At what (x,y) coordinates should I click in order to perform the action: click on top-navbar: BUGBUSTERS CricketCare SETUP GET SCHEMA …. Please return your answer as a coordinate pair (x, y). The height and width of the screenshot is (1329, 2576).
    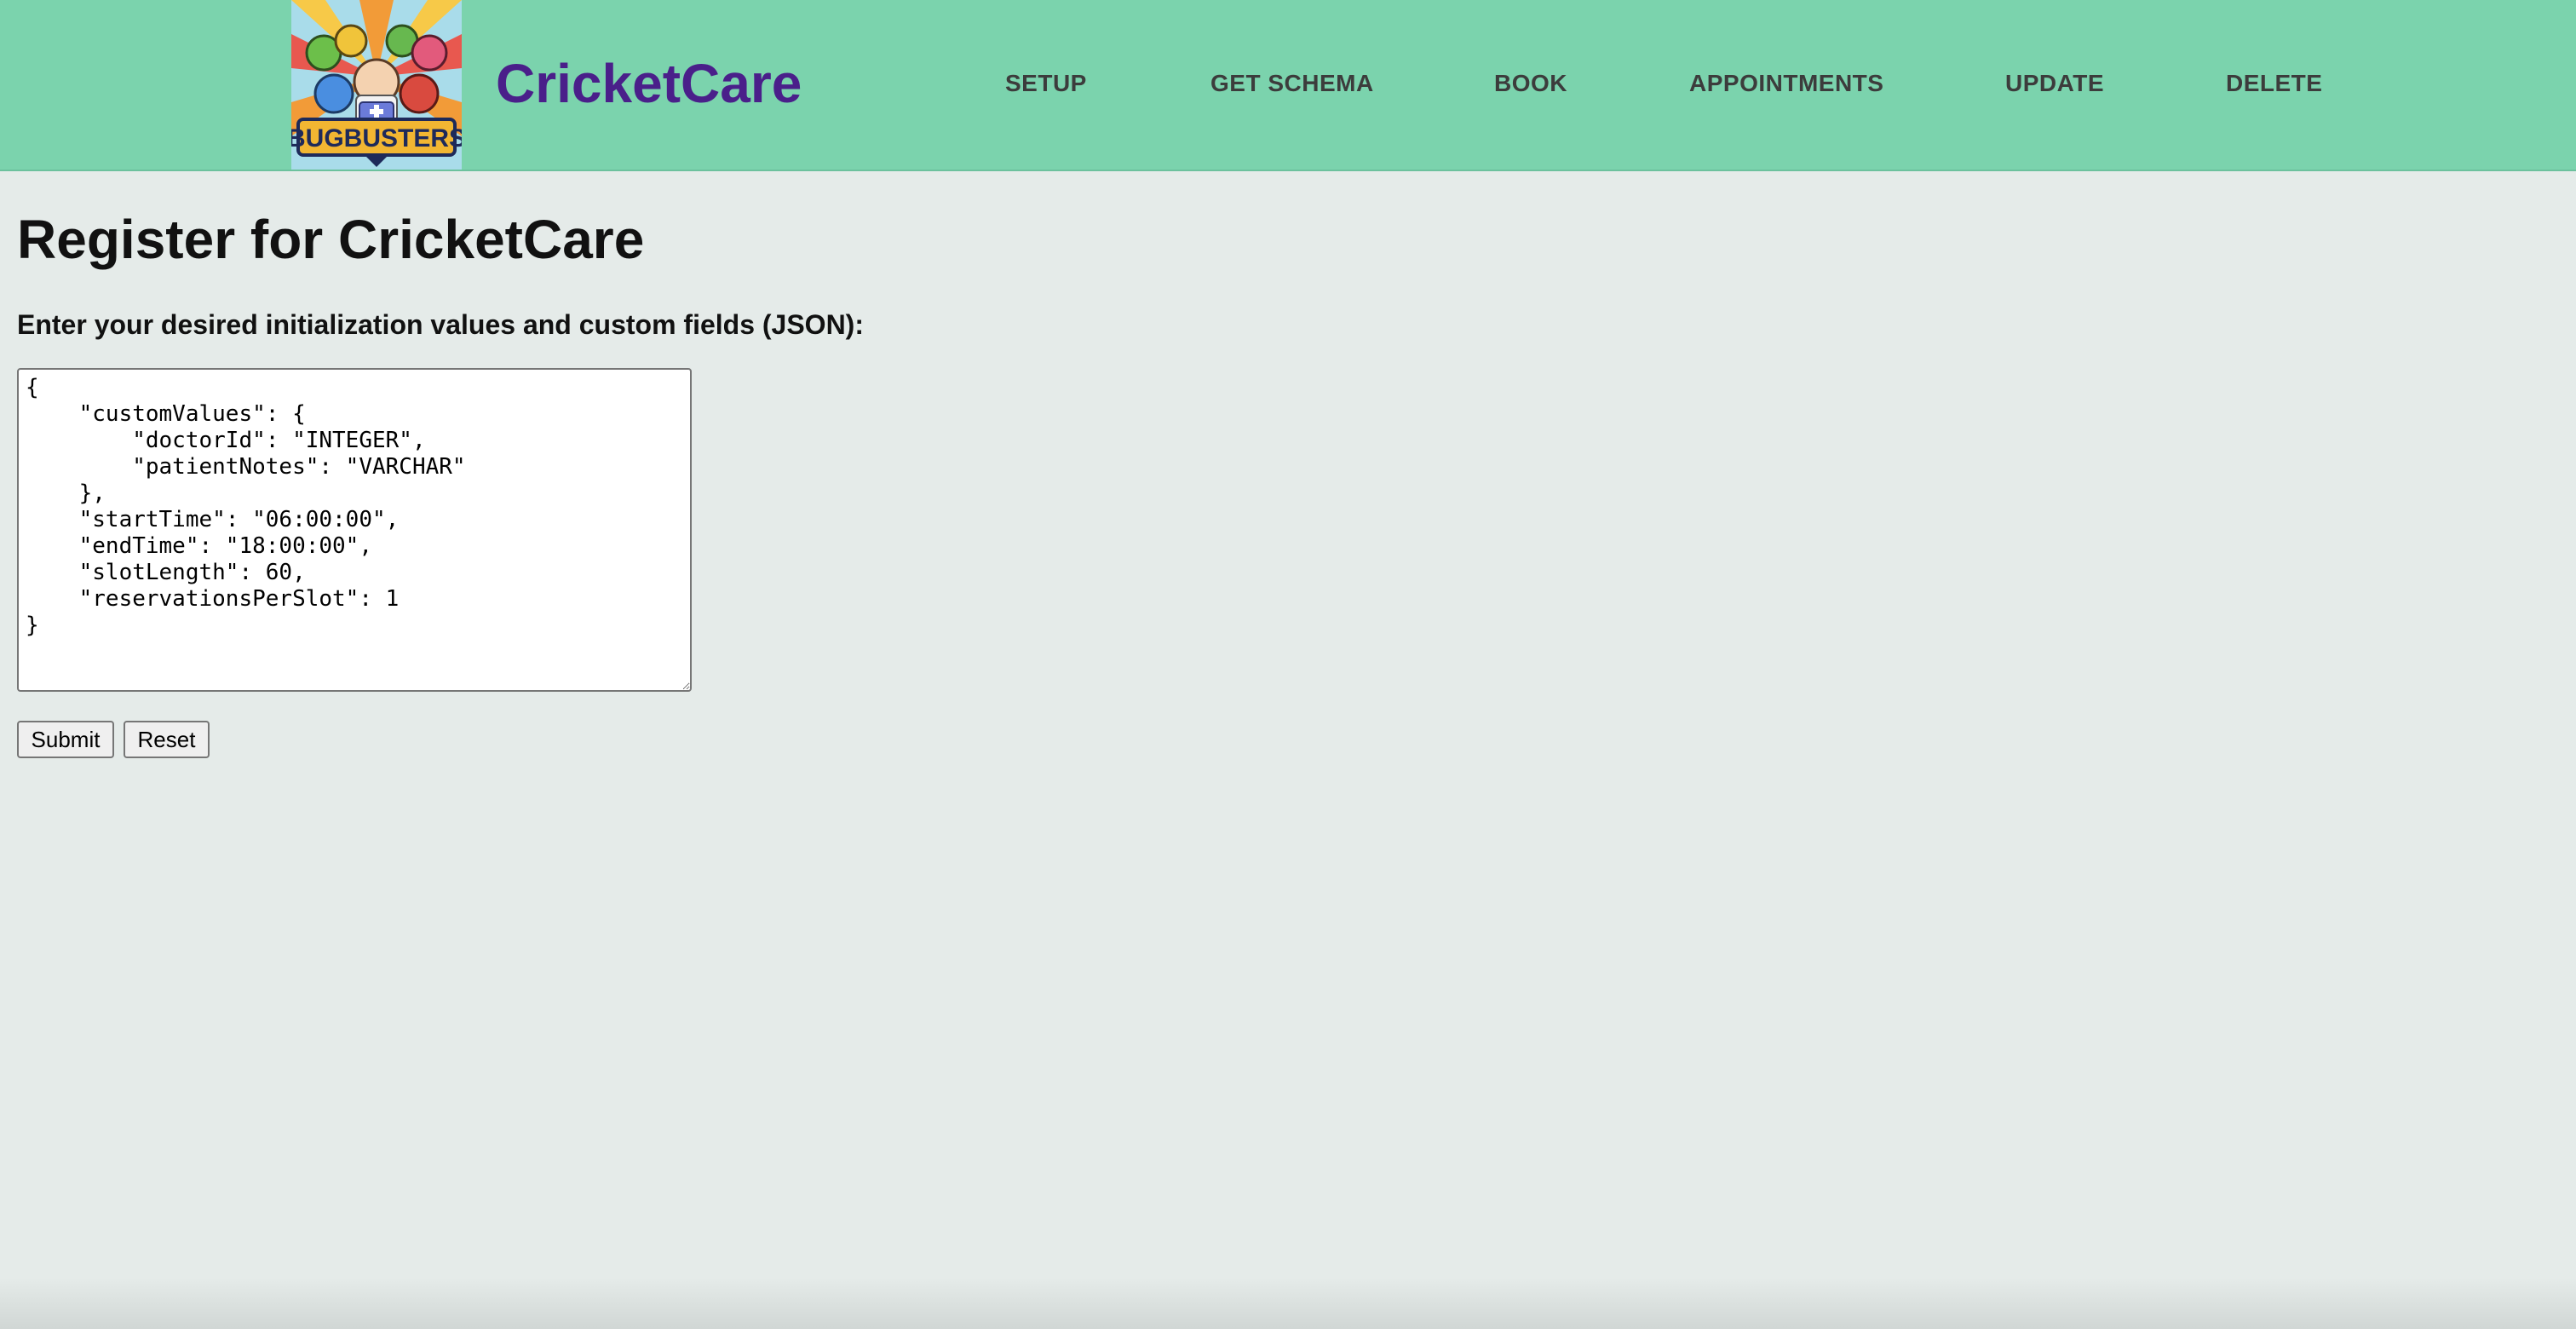
    Looking at the image, I should click on (1288, 85).